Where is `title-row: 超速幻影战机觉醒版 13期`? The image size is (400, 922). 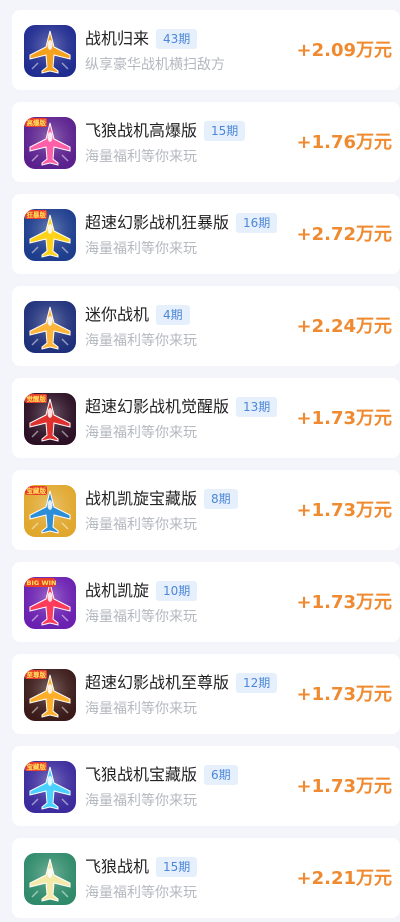 title-row: 超速幻影战机觉醒版 13期 is located at coordinates (181, 407).